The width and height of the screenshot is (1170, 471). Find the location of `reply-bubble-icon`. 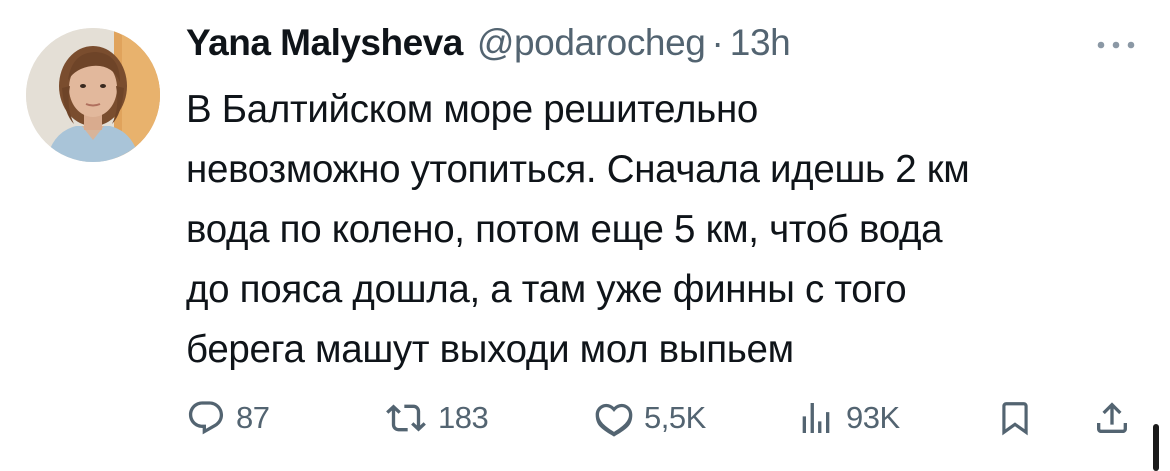

reply-bubble-icon is located at coordinates (206, 418).